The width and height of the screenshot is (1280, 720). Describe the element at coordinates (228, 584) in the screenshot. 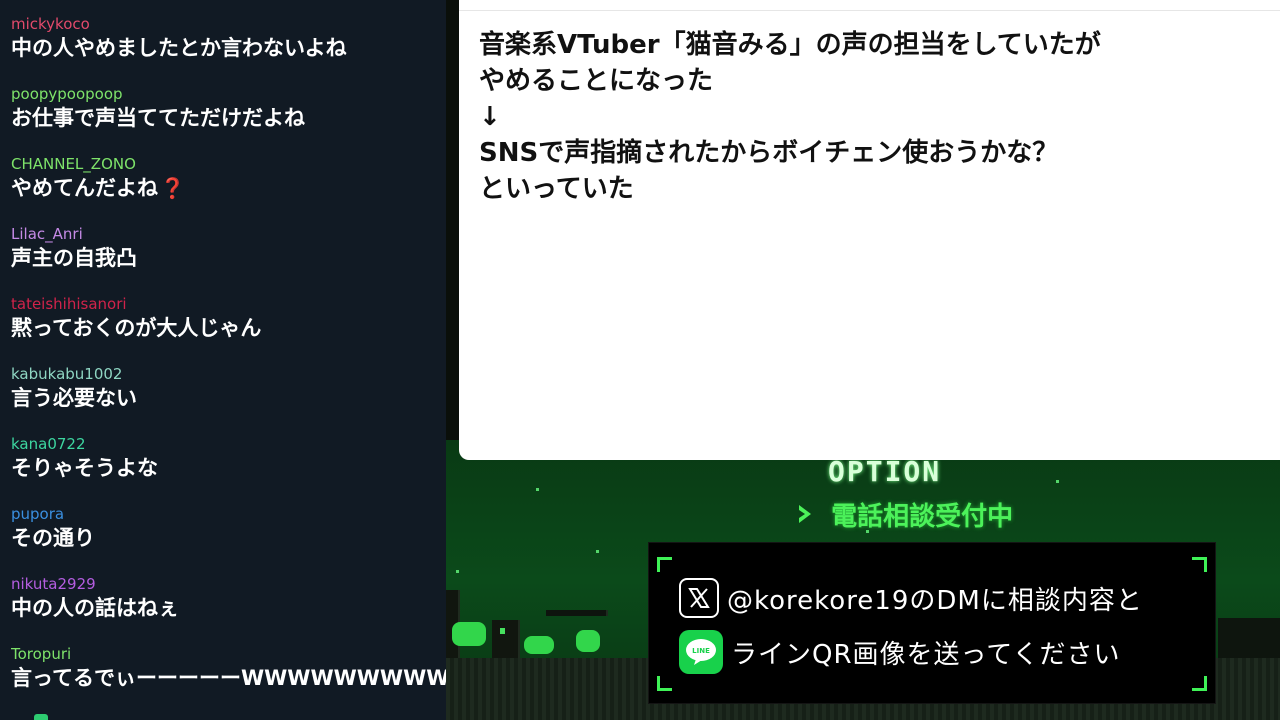

I see `chat-username: nikuta2929` at that location.